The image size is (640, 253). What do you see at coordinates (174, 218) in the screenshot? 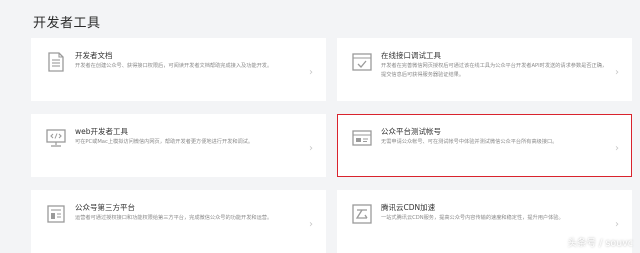
I see `tool-description: 运营者可通过授权接口和功能权限给第三方平台，完成微信公众号的功能开发和运营。` at bounding box center [174, 218].